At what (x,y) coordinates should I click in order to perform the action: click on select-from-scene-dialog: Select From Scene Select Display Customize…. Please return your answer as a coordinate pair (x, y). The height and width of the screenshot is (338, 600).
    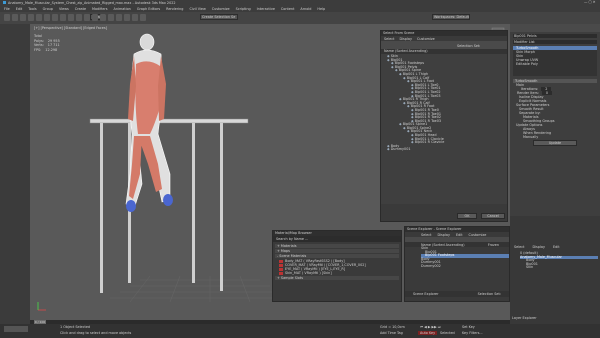
    Looking at the image, I should click on (444, 126).